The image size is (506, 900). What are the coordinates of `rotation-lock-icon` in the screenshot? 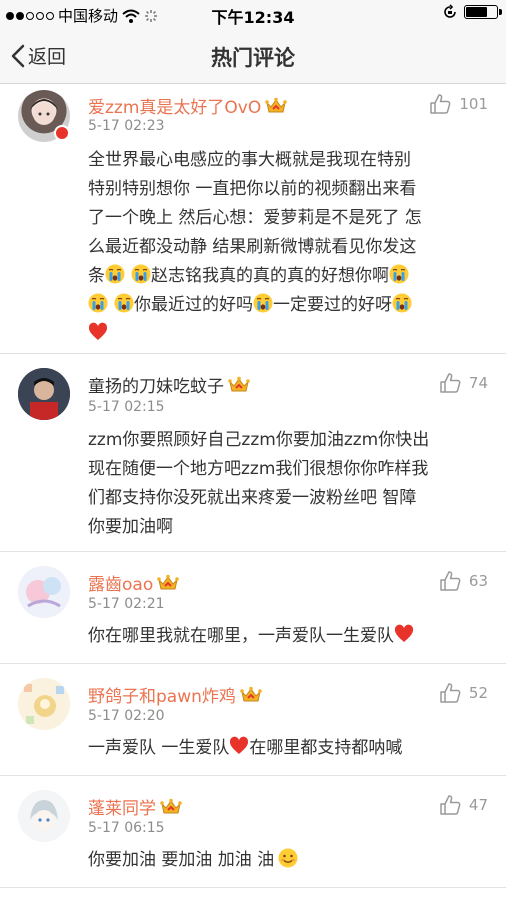 It's located at (450, 11).